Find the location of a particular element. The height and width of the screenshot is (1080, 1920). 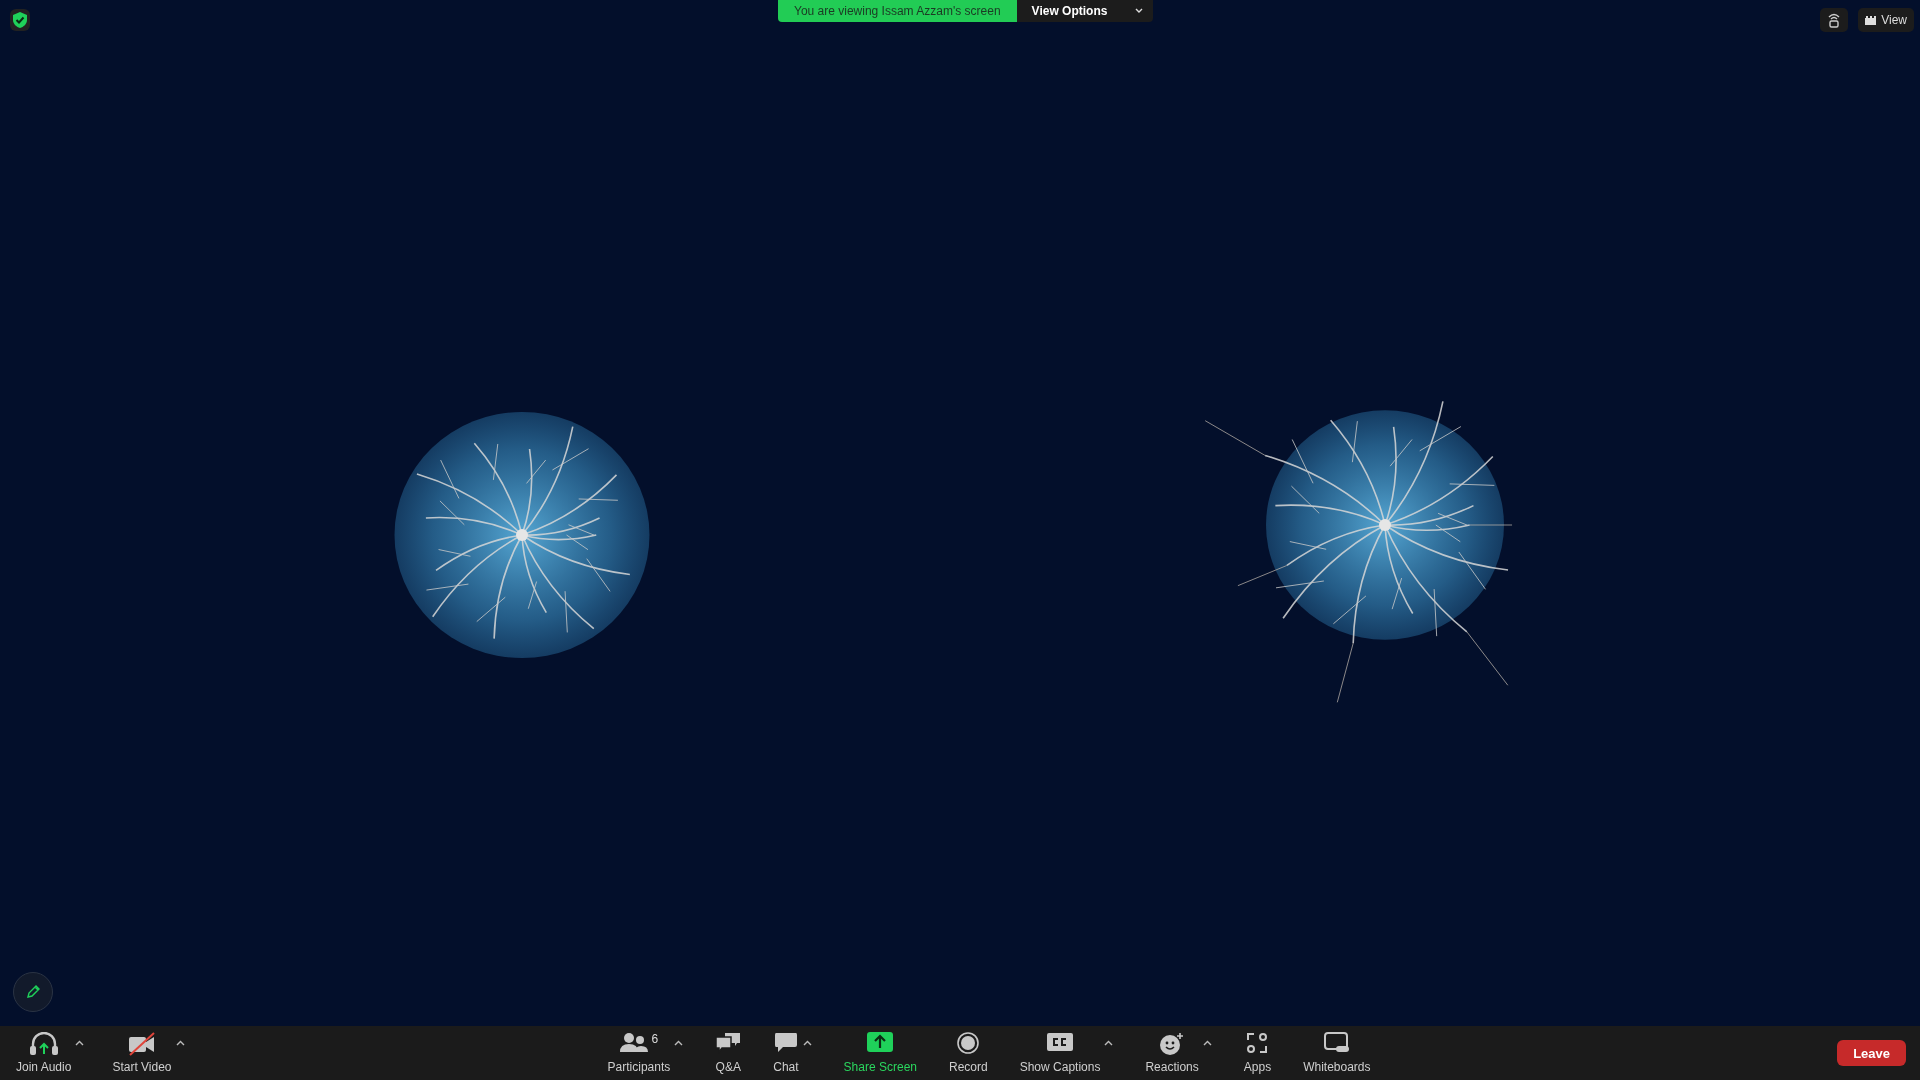

record-icon is located at coordinates (968, 1043).